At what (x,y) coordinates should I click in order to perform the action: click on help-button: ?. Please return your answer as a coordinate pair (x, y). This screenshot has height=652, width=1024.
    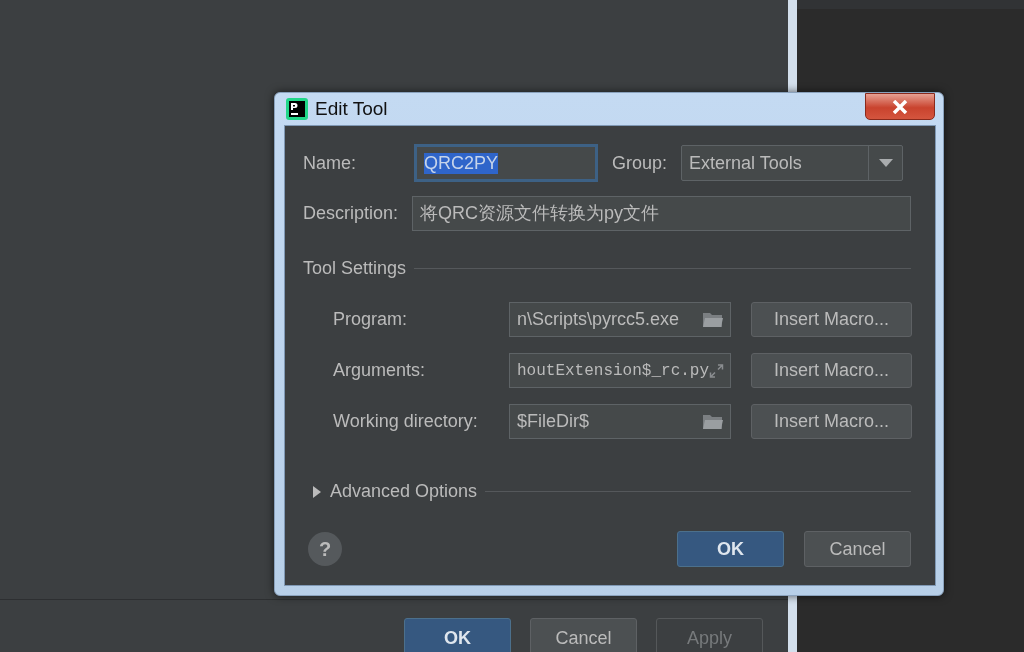
    Looking at the image, I should click on (325, 549).